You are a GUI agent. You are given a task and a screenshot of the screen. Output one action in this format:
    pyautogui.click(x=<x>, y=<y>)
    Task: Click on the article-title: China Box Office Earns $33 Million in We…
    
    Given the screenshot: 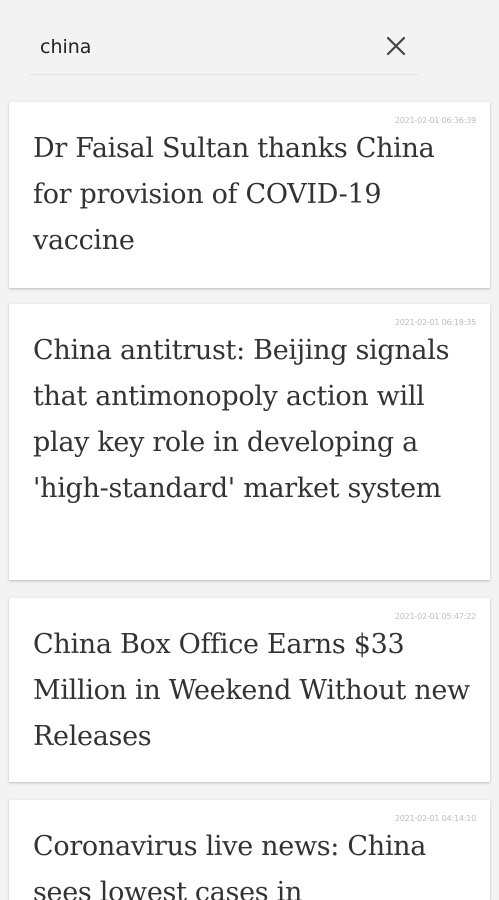 What is the action you would take?
    pyautogui.click(x=251, y=690)
    